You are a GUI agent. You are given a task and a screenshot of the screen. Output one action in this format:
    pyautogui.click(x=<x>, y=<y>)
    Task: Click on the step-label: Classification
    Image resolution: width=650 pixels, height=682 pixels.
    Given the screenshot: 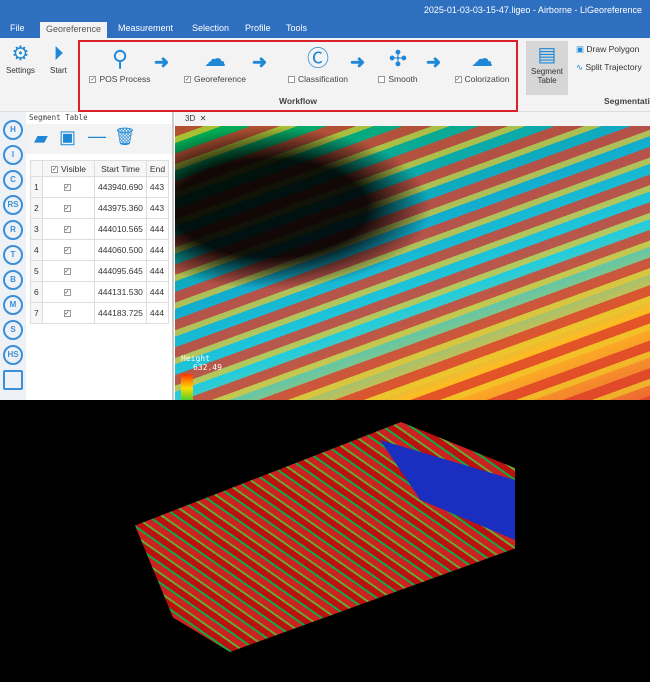 What is the action you would take?
    pyautogui.click(x=323, y=79)
    